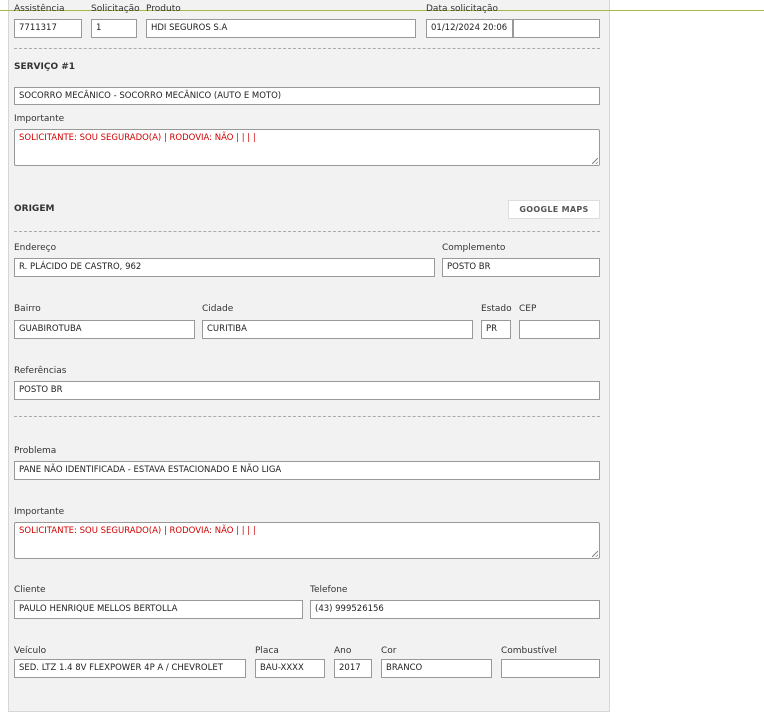 This screenshot has width=764, height=712. What do you see at coordinates (30, 651) in the screenshot?
I see `veiculo-label: Veículo` at bounding box center [30, 651].